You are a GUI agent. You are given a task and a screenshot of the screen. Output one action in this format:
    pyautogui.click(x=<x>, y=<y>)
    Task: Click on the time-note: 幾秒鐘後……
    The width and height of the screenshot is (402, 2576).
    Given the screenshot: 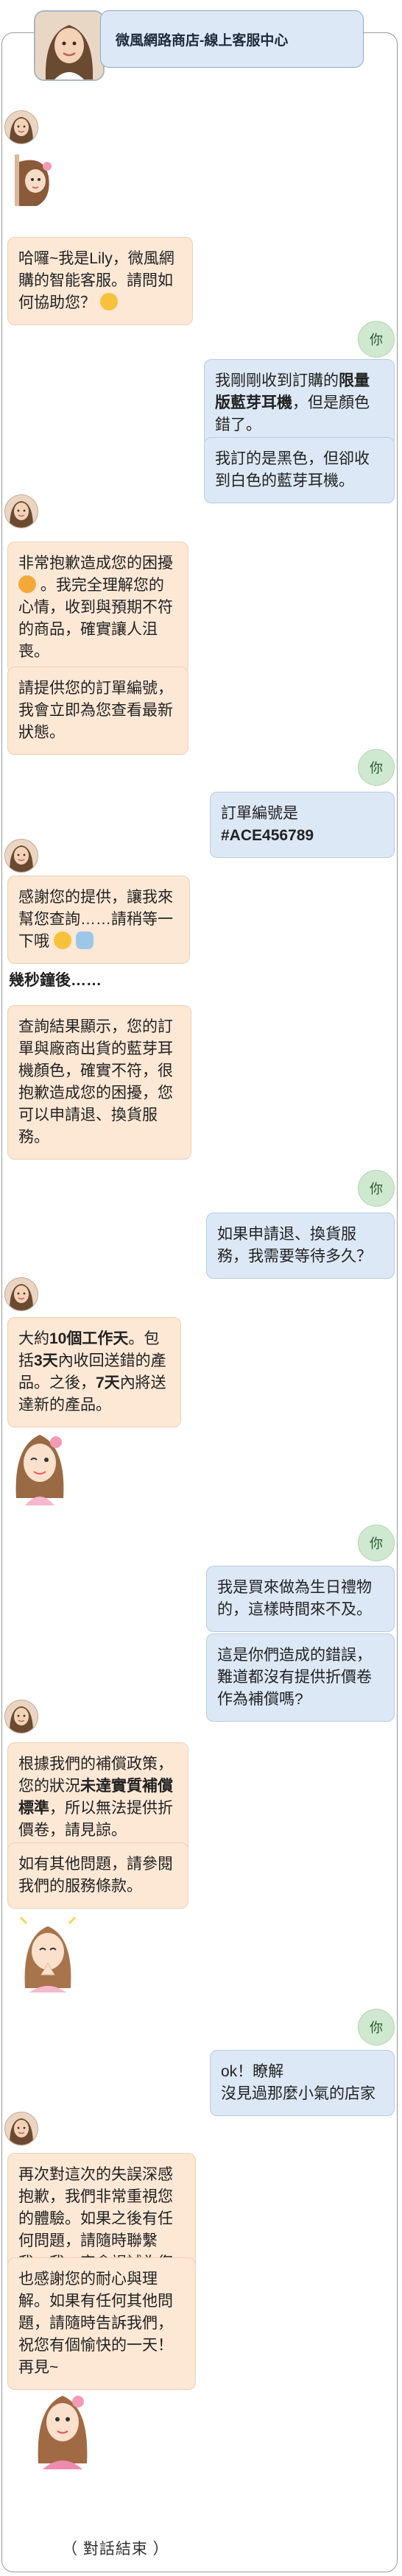 What is the action you would take?
    pyautogui.click(x=55, y=980)
    